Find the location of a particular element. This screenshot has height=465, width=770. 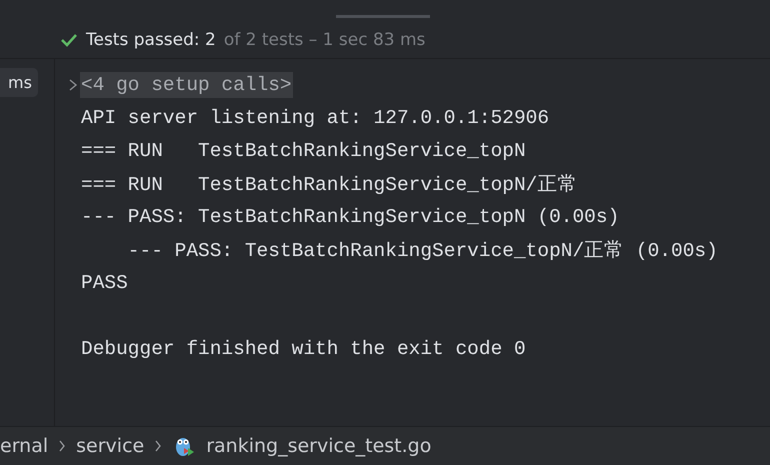

expand-chevron-icon is located at coordinates (73, 85).